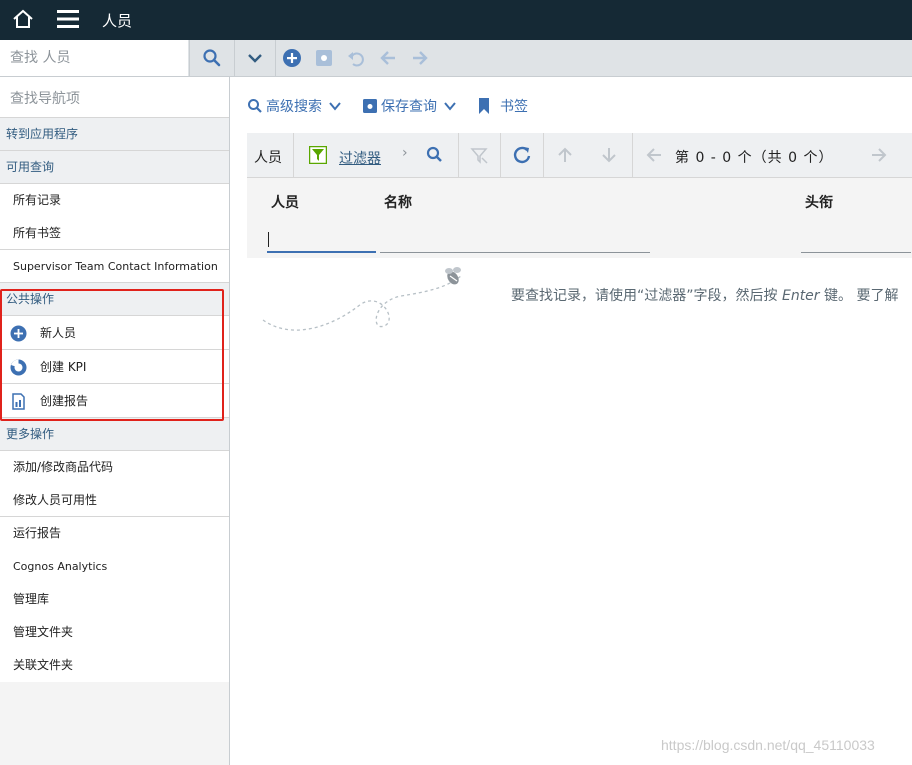 Image resolution: width=912 pixels, height=765 pixels. What do you see at coordinates (58, 333) in the screenshot?
I see `action-label: 新人员` at bounding box center [58, 333].